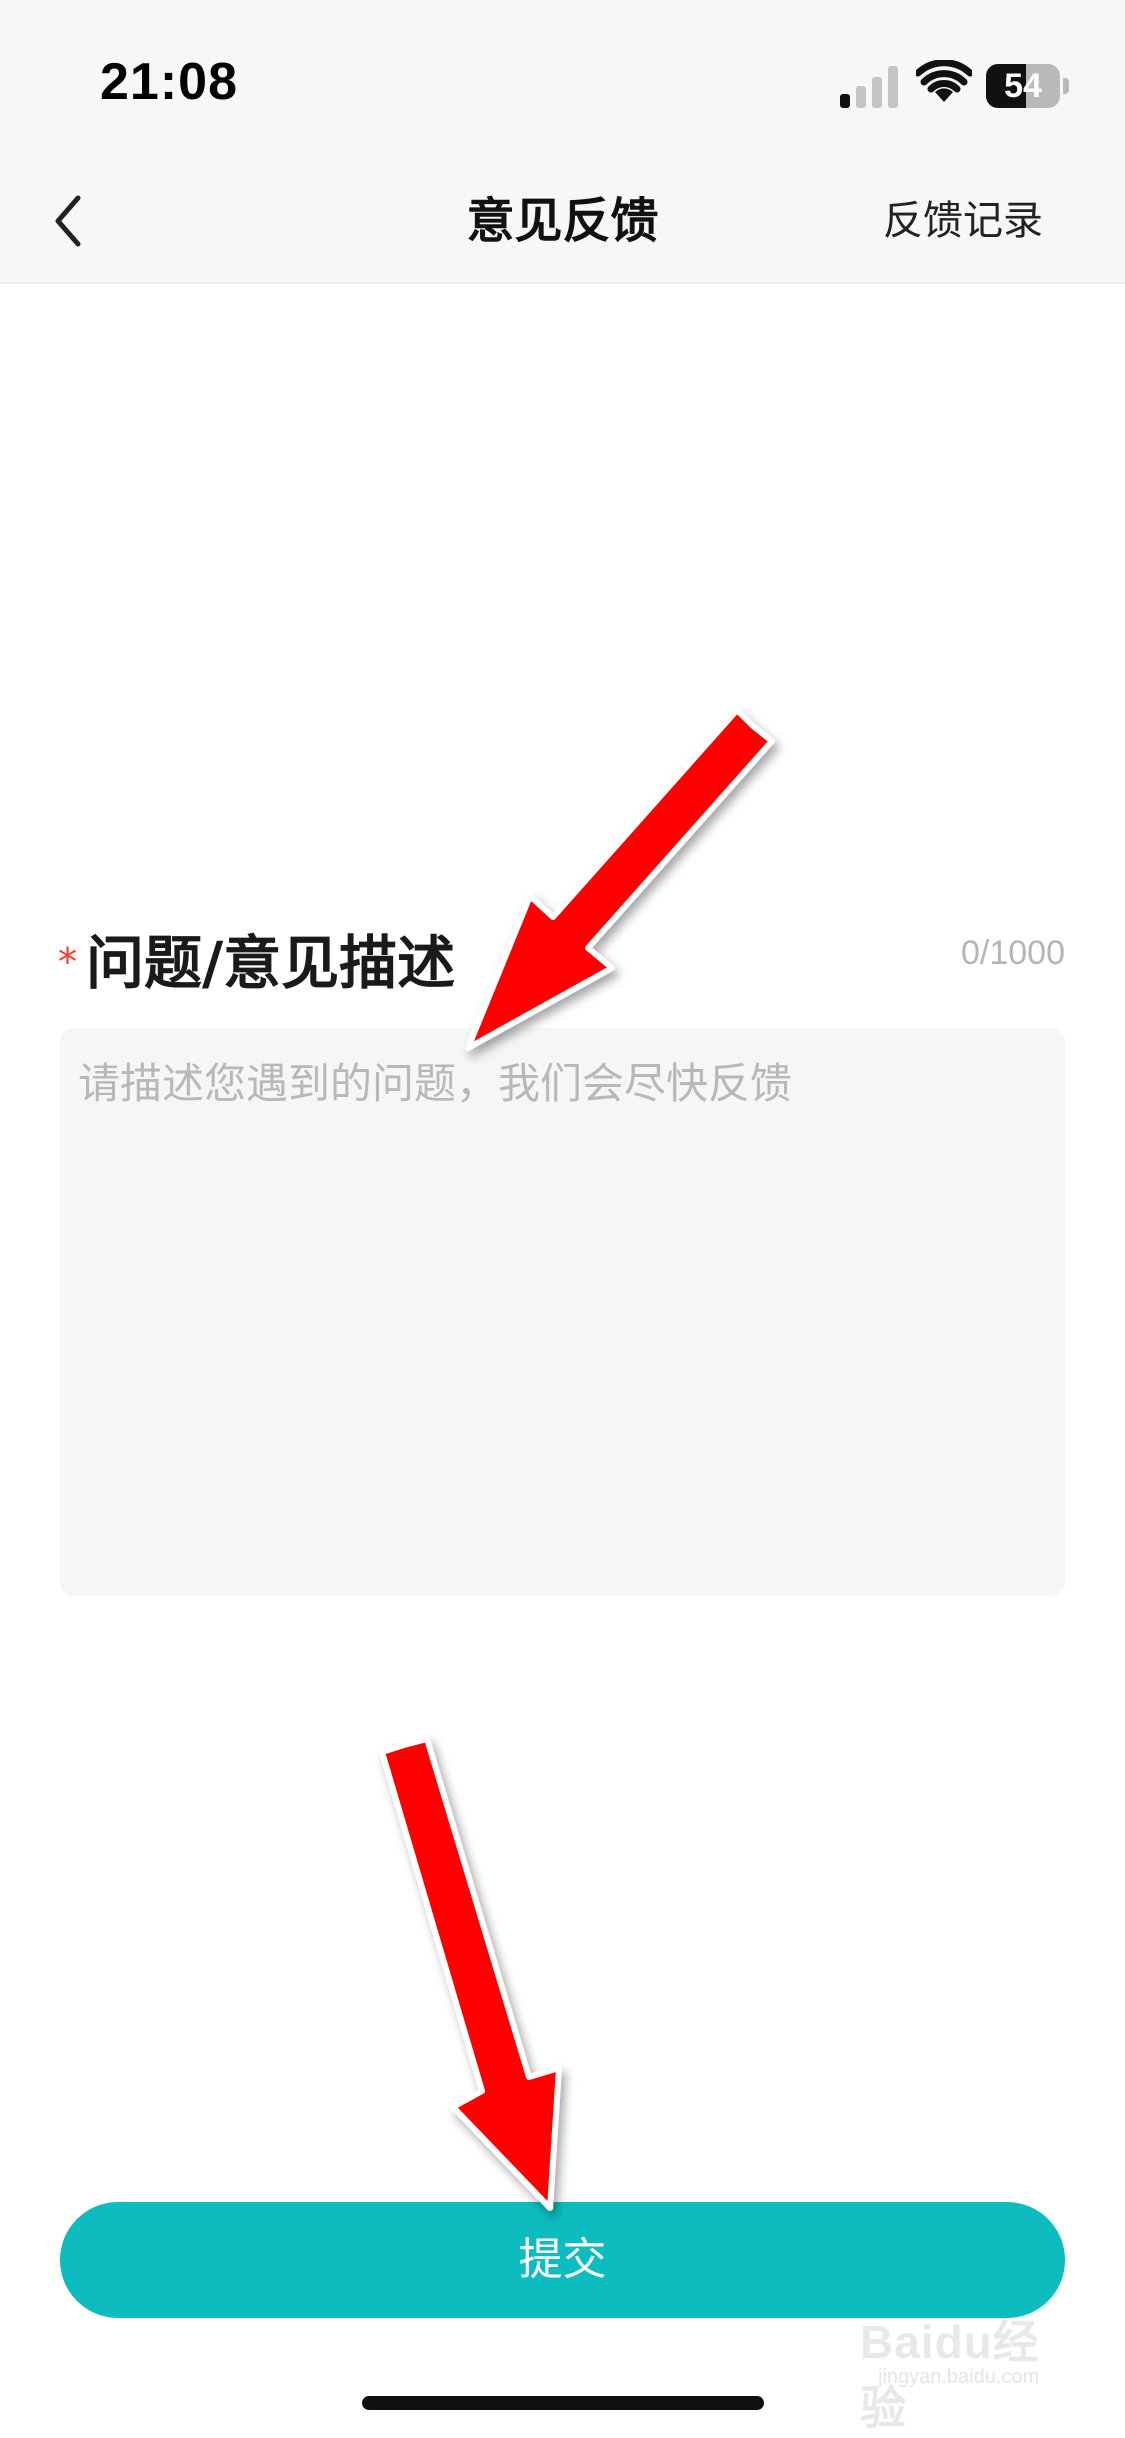 The height and width of the screenshot is (2438, 1125). What do you see at coordinates (67, 962) in the screenshot?
I see `required-mark: *` at bounding box center [67, 962].